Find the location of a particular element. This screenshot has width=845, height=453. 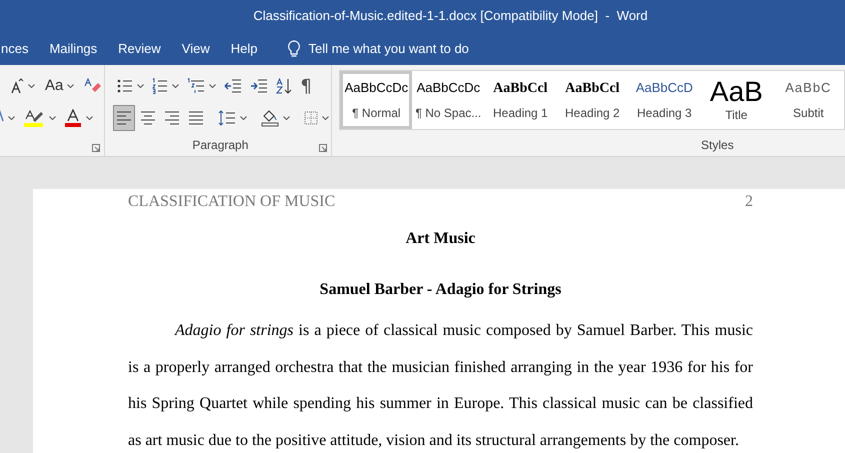

align-left-icon is located at coordinates (124, 118).